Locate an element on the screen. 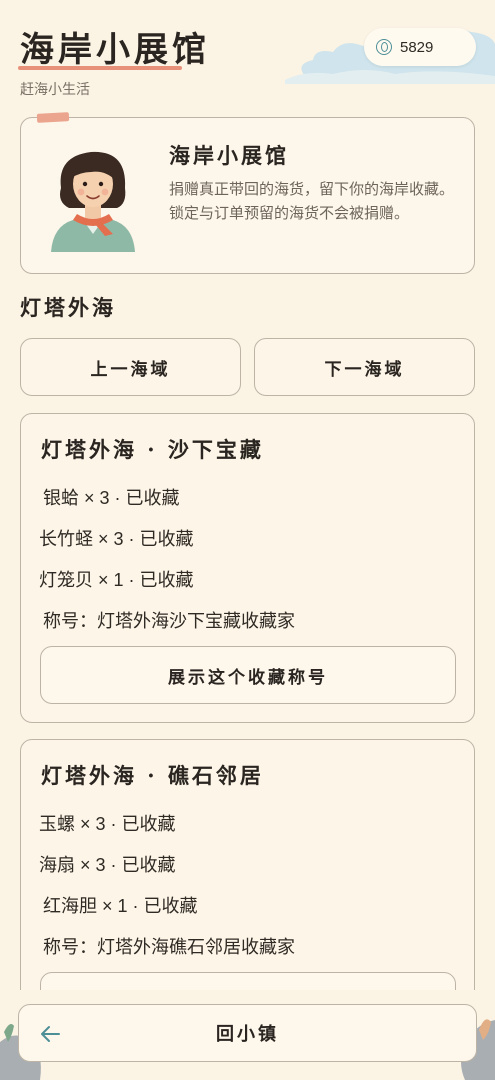  title-underline is located at coordinates (100, 68).